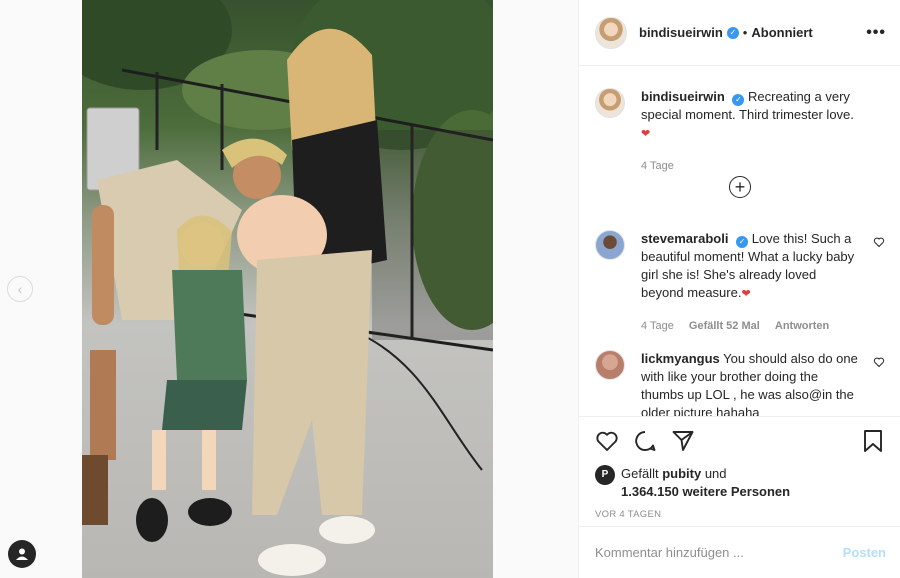 The height and width of the screenshot is (578, 900). I want to click on liker-avatar: P, so click(605, 475).